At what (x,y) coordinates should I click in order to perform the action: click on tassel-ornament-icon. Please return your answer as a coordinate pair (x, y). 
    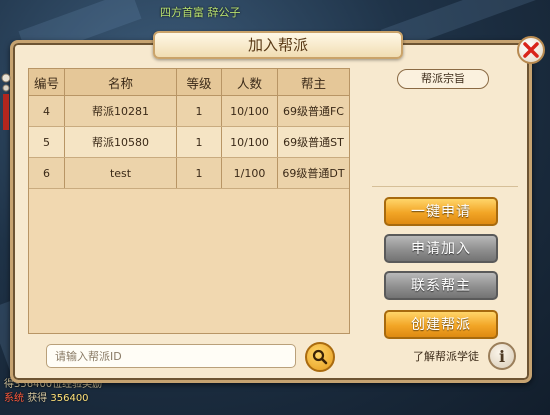
    Looking at the image, I should click on (6, 102).